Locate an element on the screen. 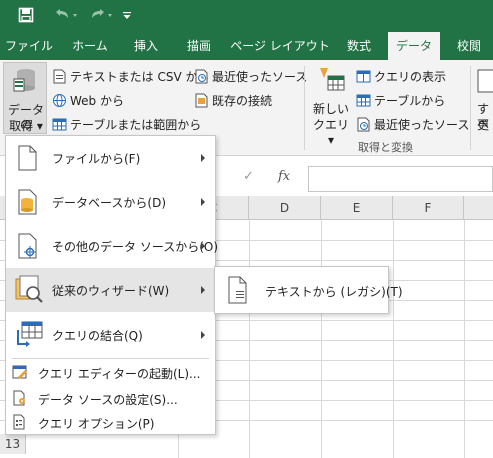  customize-qat-button is located at coordinates (127, 15).